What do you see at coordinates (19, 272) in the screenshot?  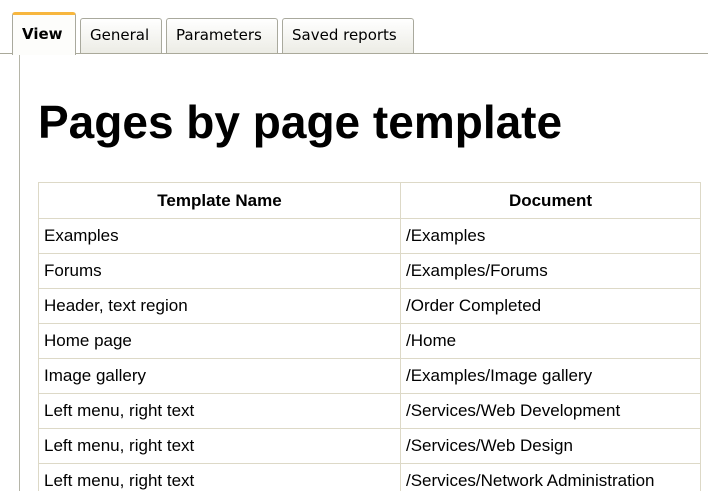 I see `content-left-border` at bounding box center [19, 272].